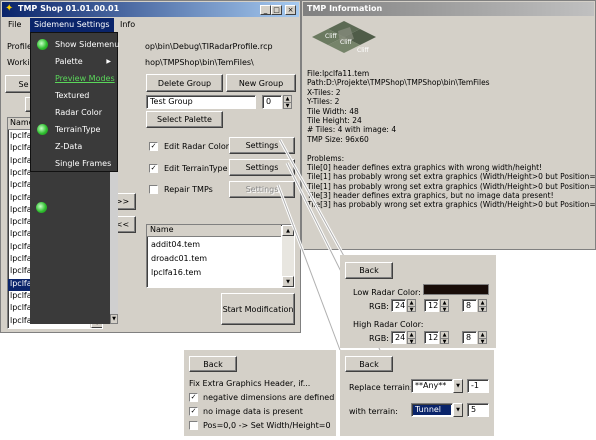 Image resolution: width=596 pixels, height=440 pixels. What do you see at coordinates (388, 324) in the screenshot?
I see `high-radar-color-label: High Radar Color:` at bounding box center [388, 324].